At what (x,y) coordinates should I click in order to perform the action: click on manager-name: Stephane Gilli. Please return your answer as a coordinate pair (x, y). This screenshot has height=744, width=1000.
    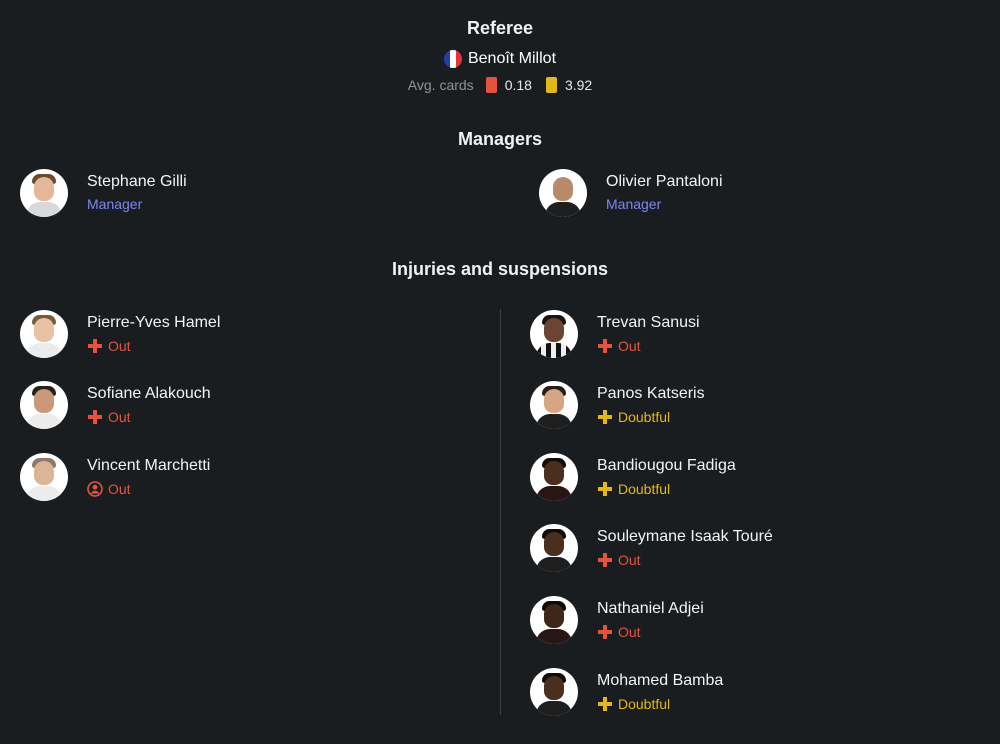
    Looking at the image, I should click on (137, 181).